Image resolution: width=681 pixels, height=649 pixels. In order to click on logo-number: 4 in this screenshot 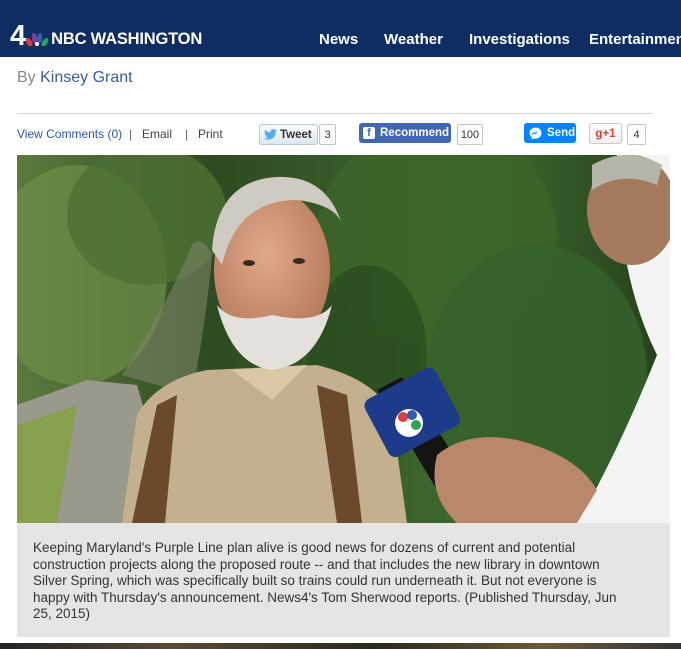, I will do `click(18, 36)`.